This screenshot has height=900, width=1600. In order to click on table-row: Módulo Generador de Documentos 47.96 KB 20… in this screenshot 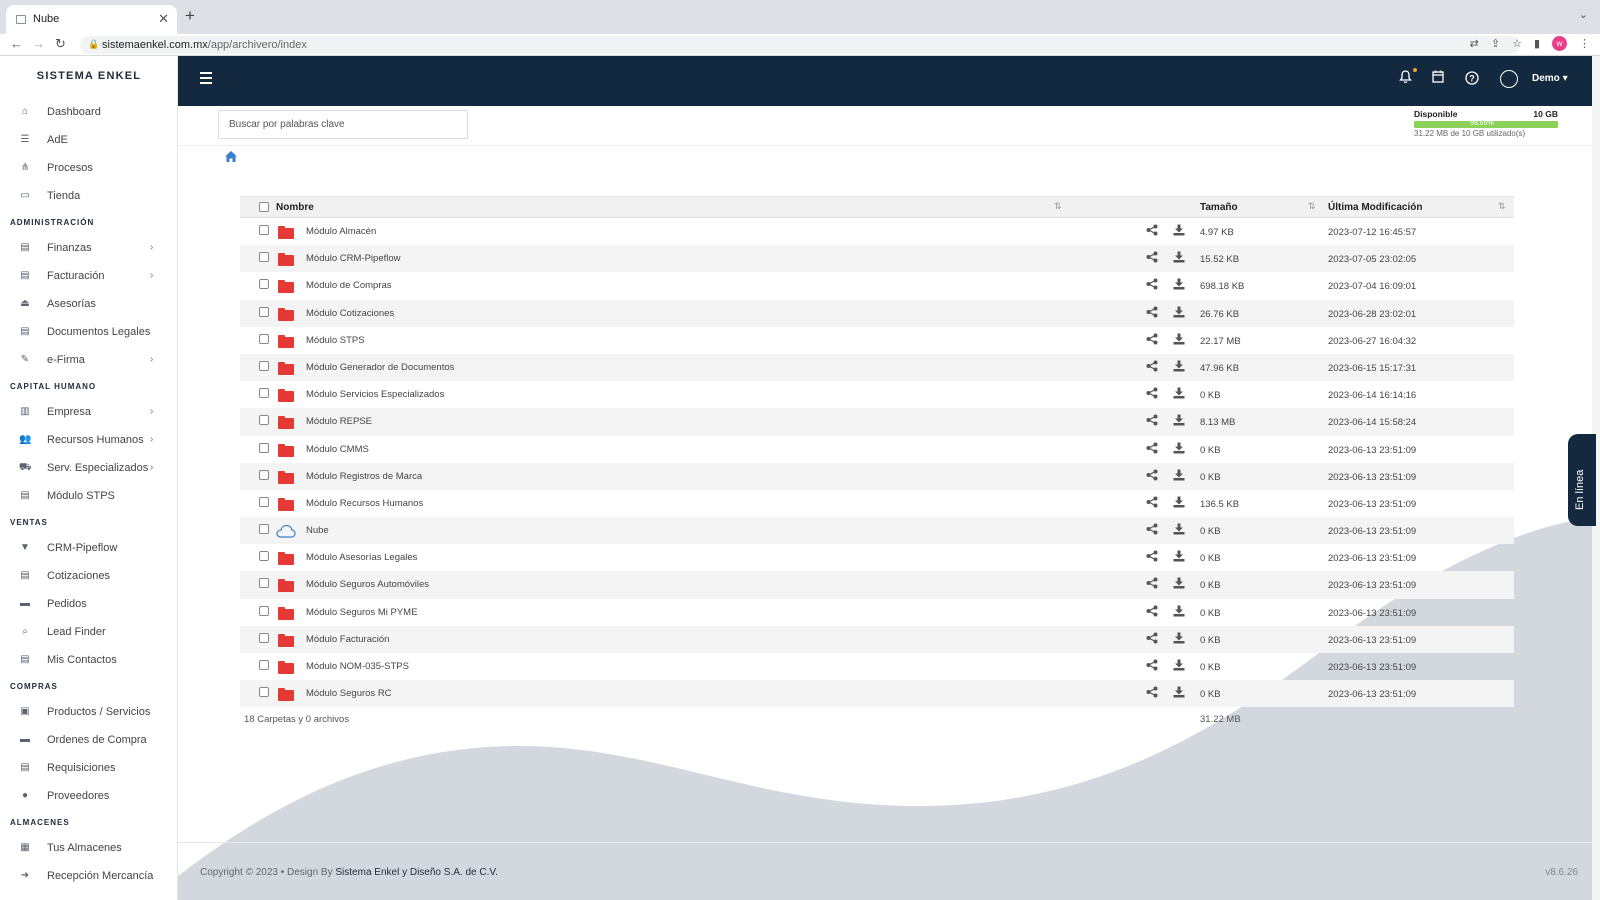, I will do `click(877, 367)`.